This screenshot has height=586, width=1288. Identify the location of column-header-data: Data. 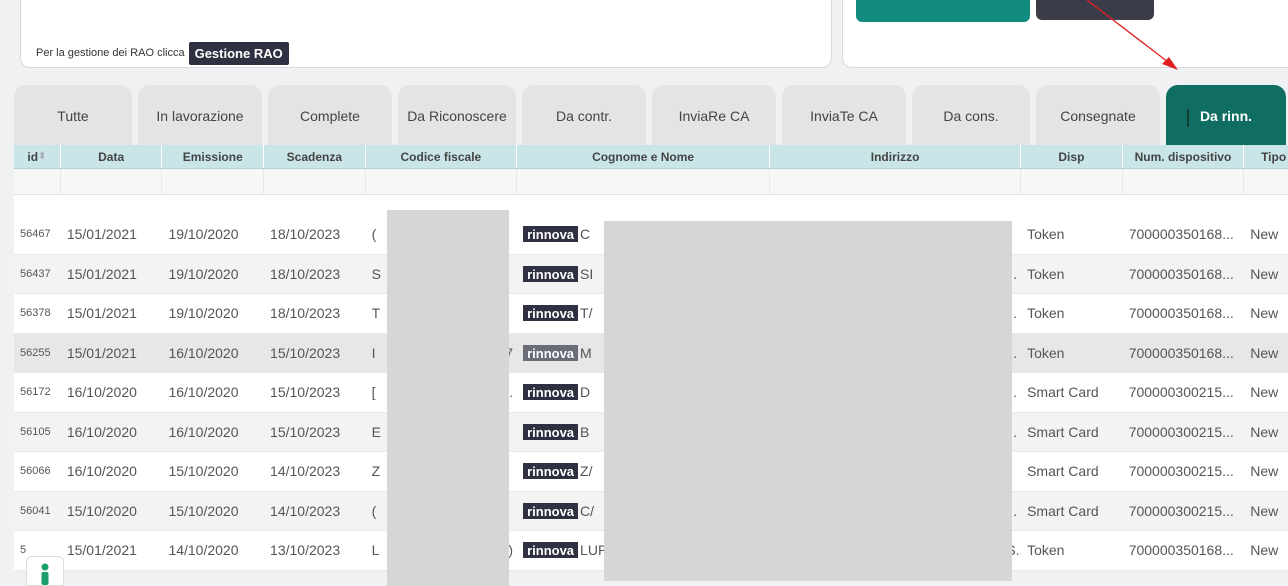
(112, 156).